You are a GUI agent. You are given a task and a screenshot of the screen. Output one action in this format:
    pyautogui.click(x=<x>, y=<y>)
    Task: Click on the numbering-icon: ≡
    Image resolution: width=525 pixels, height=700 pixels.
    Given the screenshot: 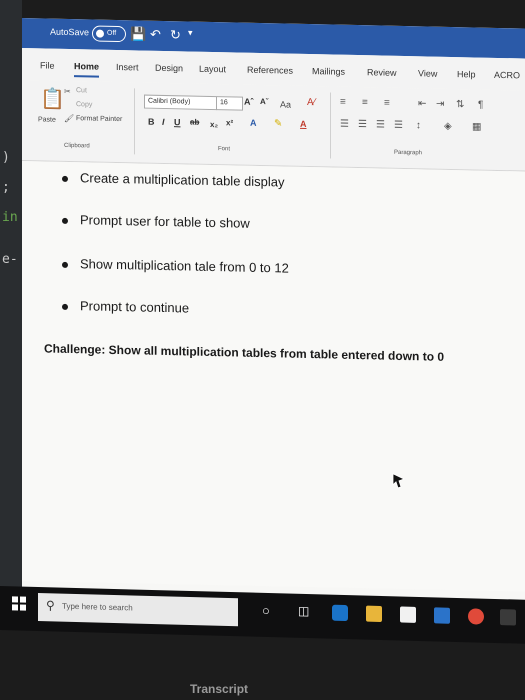 What is the action you would take?
    pyautogui.click(x=365, y=102)
    